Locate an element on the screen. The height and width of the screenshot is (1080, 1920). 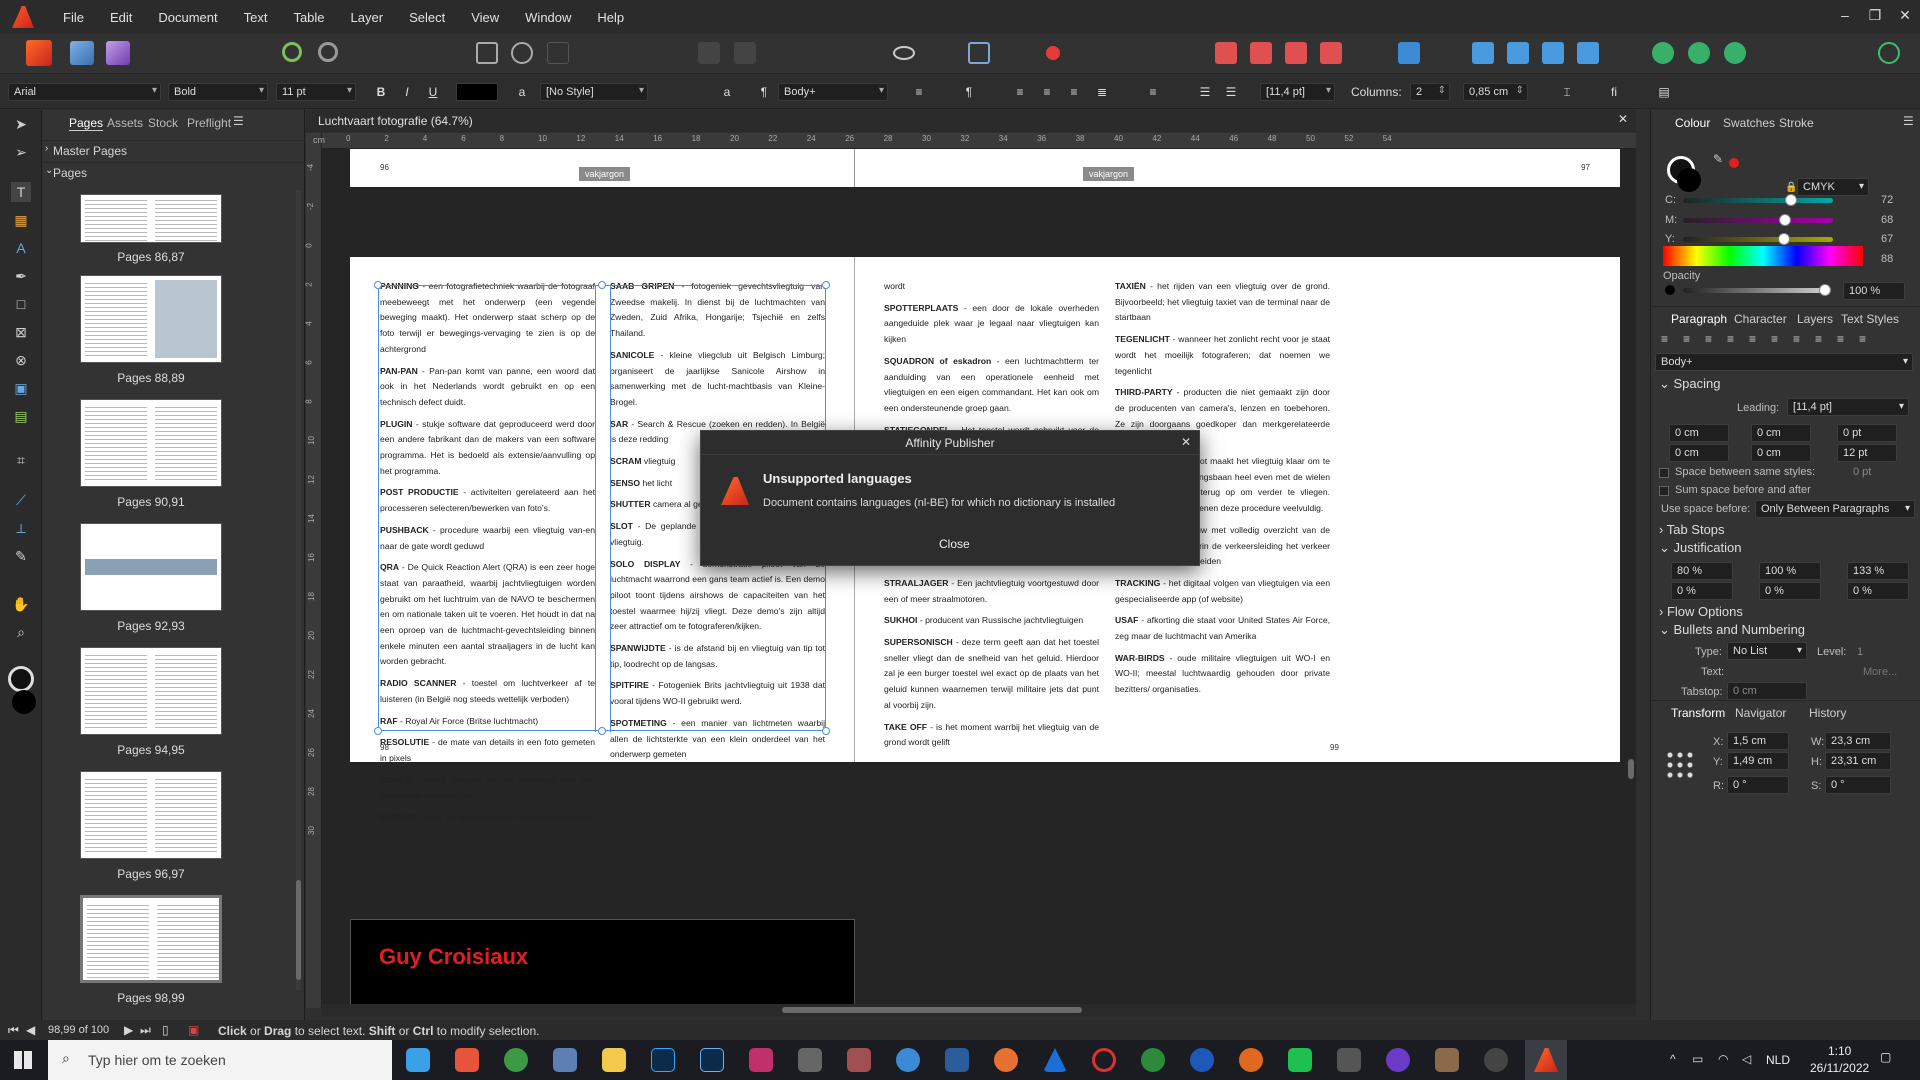
rectangle-tool-icon: □ is located at coordinates (21, 304).